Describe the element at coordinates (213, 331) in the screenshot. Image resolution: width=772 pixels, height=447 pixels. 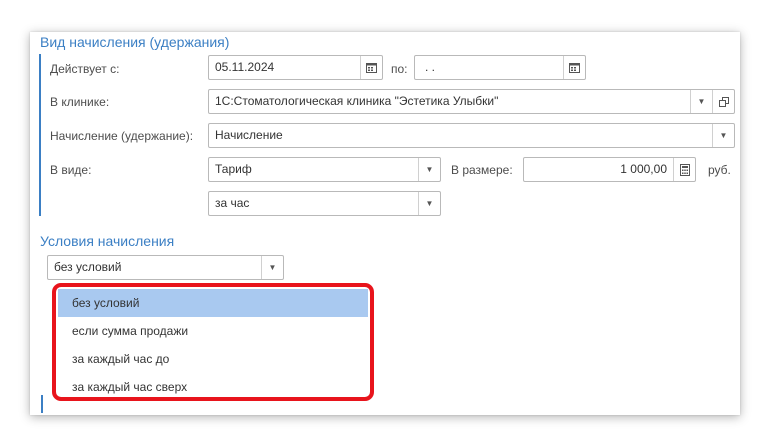
I see `dropdown-option: если сумма продажи` at that location.